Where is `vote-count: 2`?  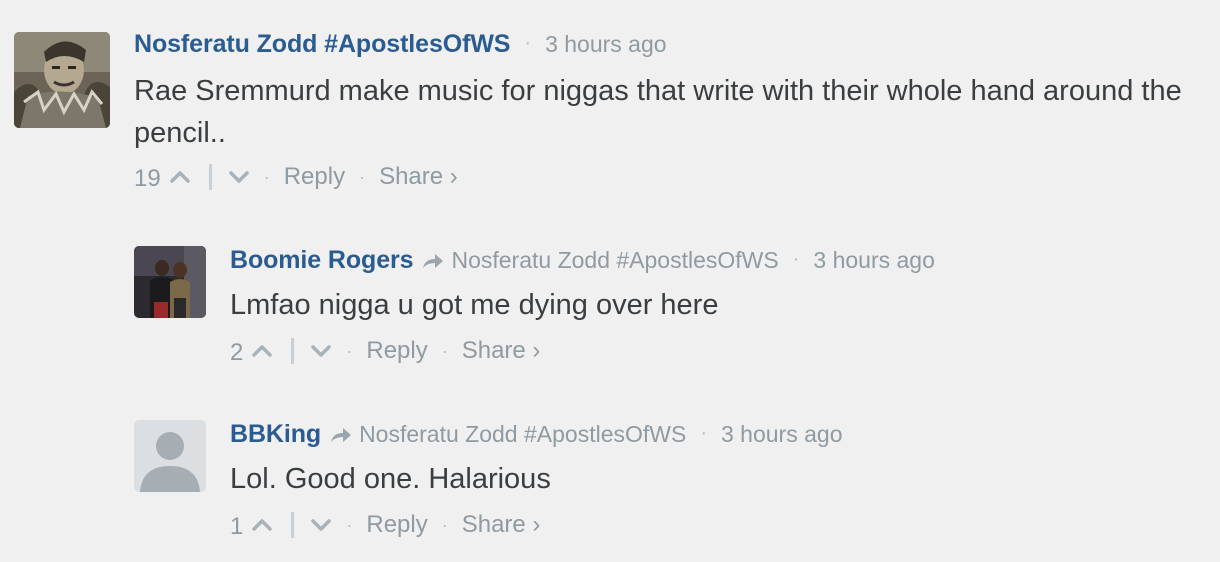
vote-count: 2 is located at coordinates (237, 352).